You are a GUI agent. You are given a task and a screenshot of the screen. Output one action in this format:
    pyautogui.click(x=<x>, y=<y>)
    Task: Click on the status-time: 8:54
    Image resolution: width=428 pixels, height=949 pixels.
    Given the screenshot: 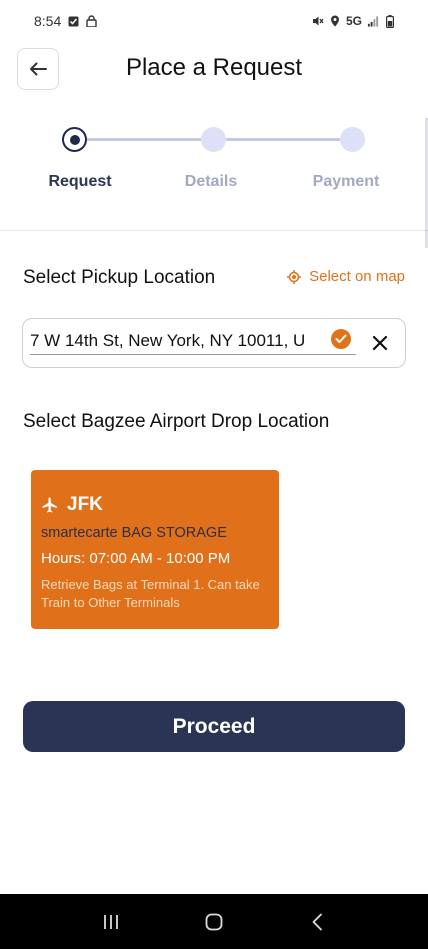 What is the action you would take?
    pyautogui.click(x=48, y=21)
    